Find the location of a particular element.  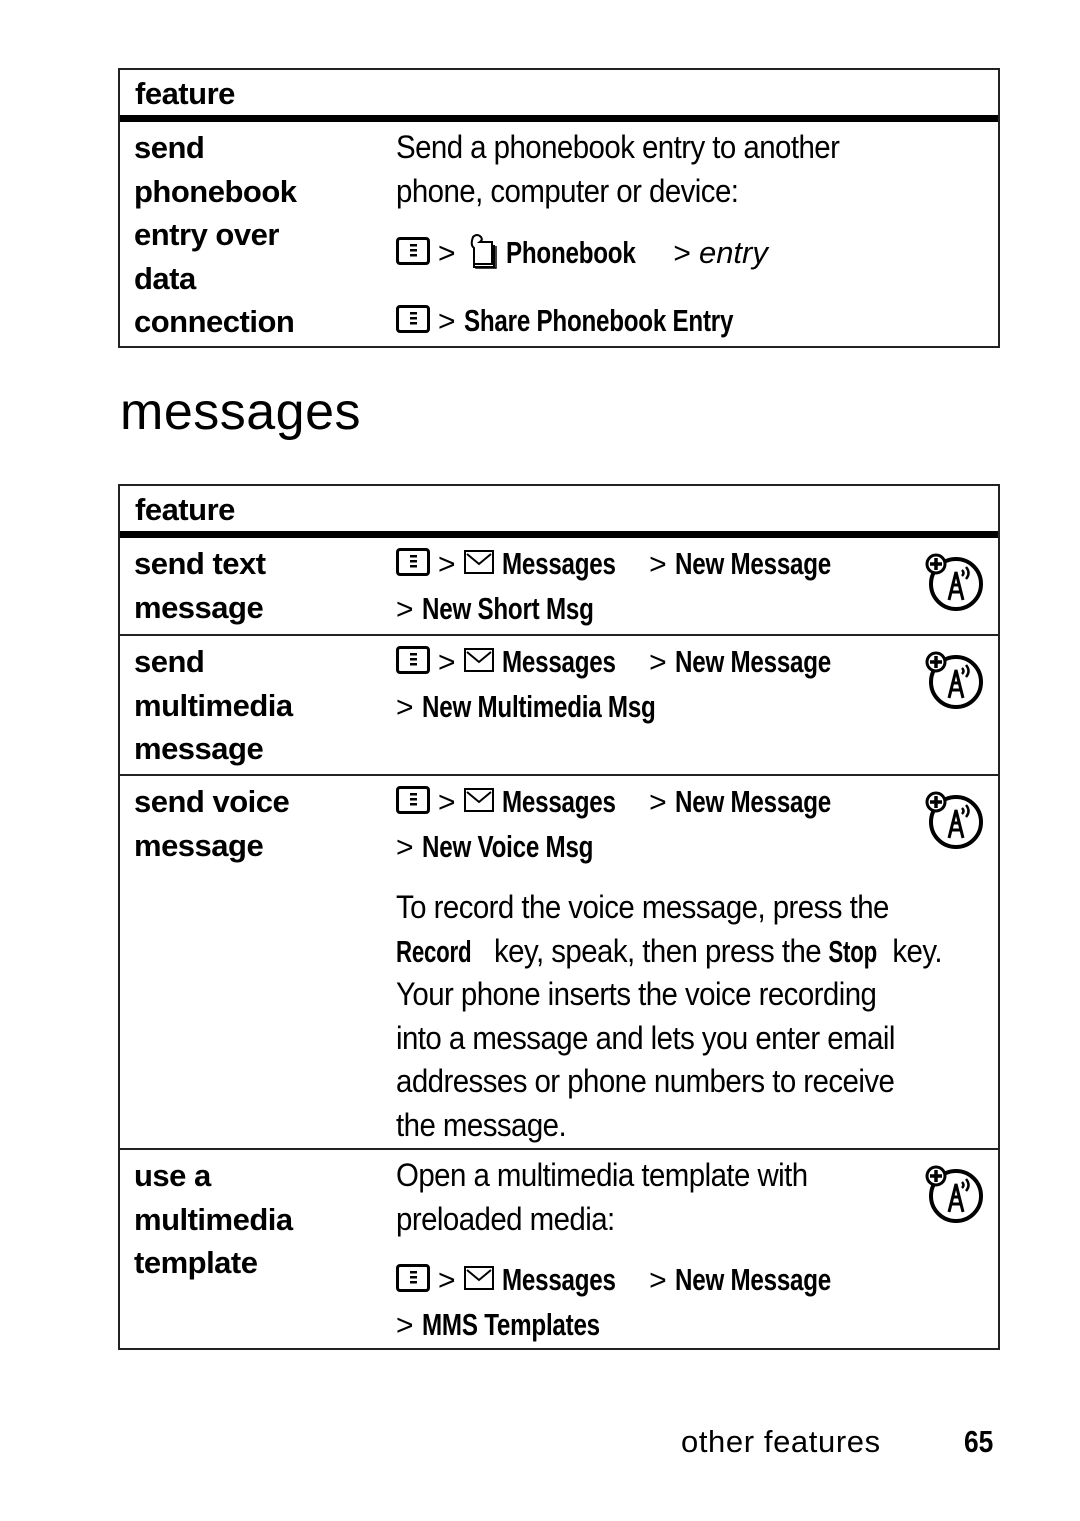

entry-placeholder: entry is located at coordinates (733, 252).